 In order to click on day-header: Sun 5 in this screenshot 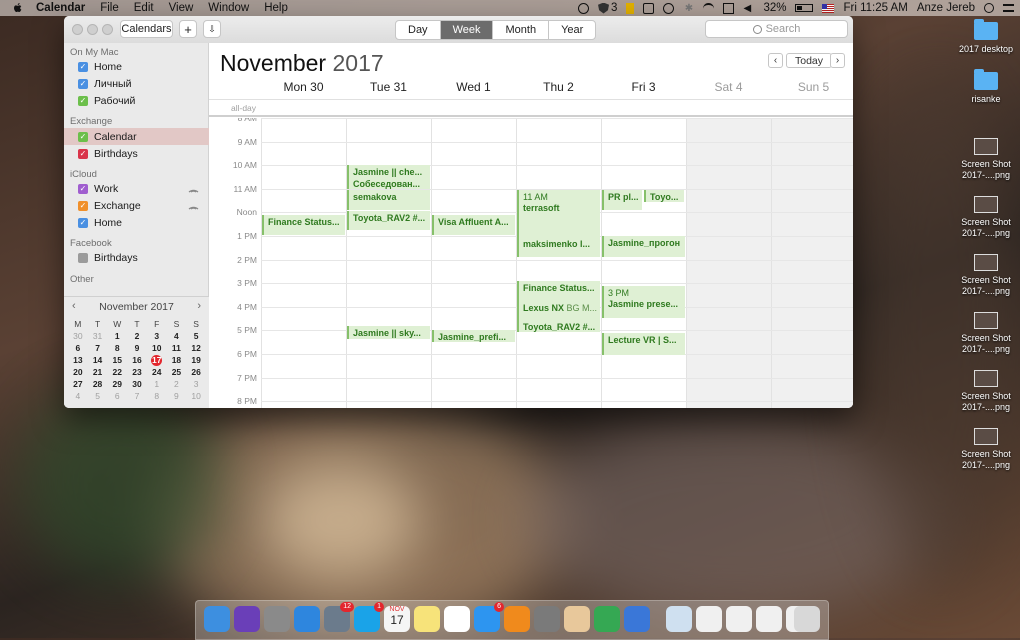, I will do `click(812, 87)`.